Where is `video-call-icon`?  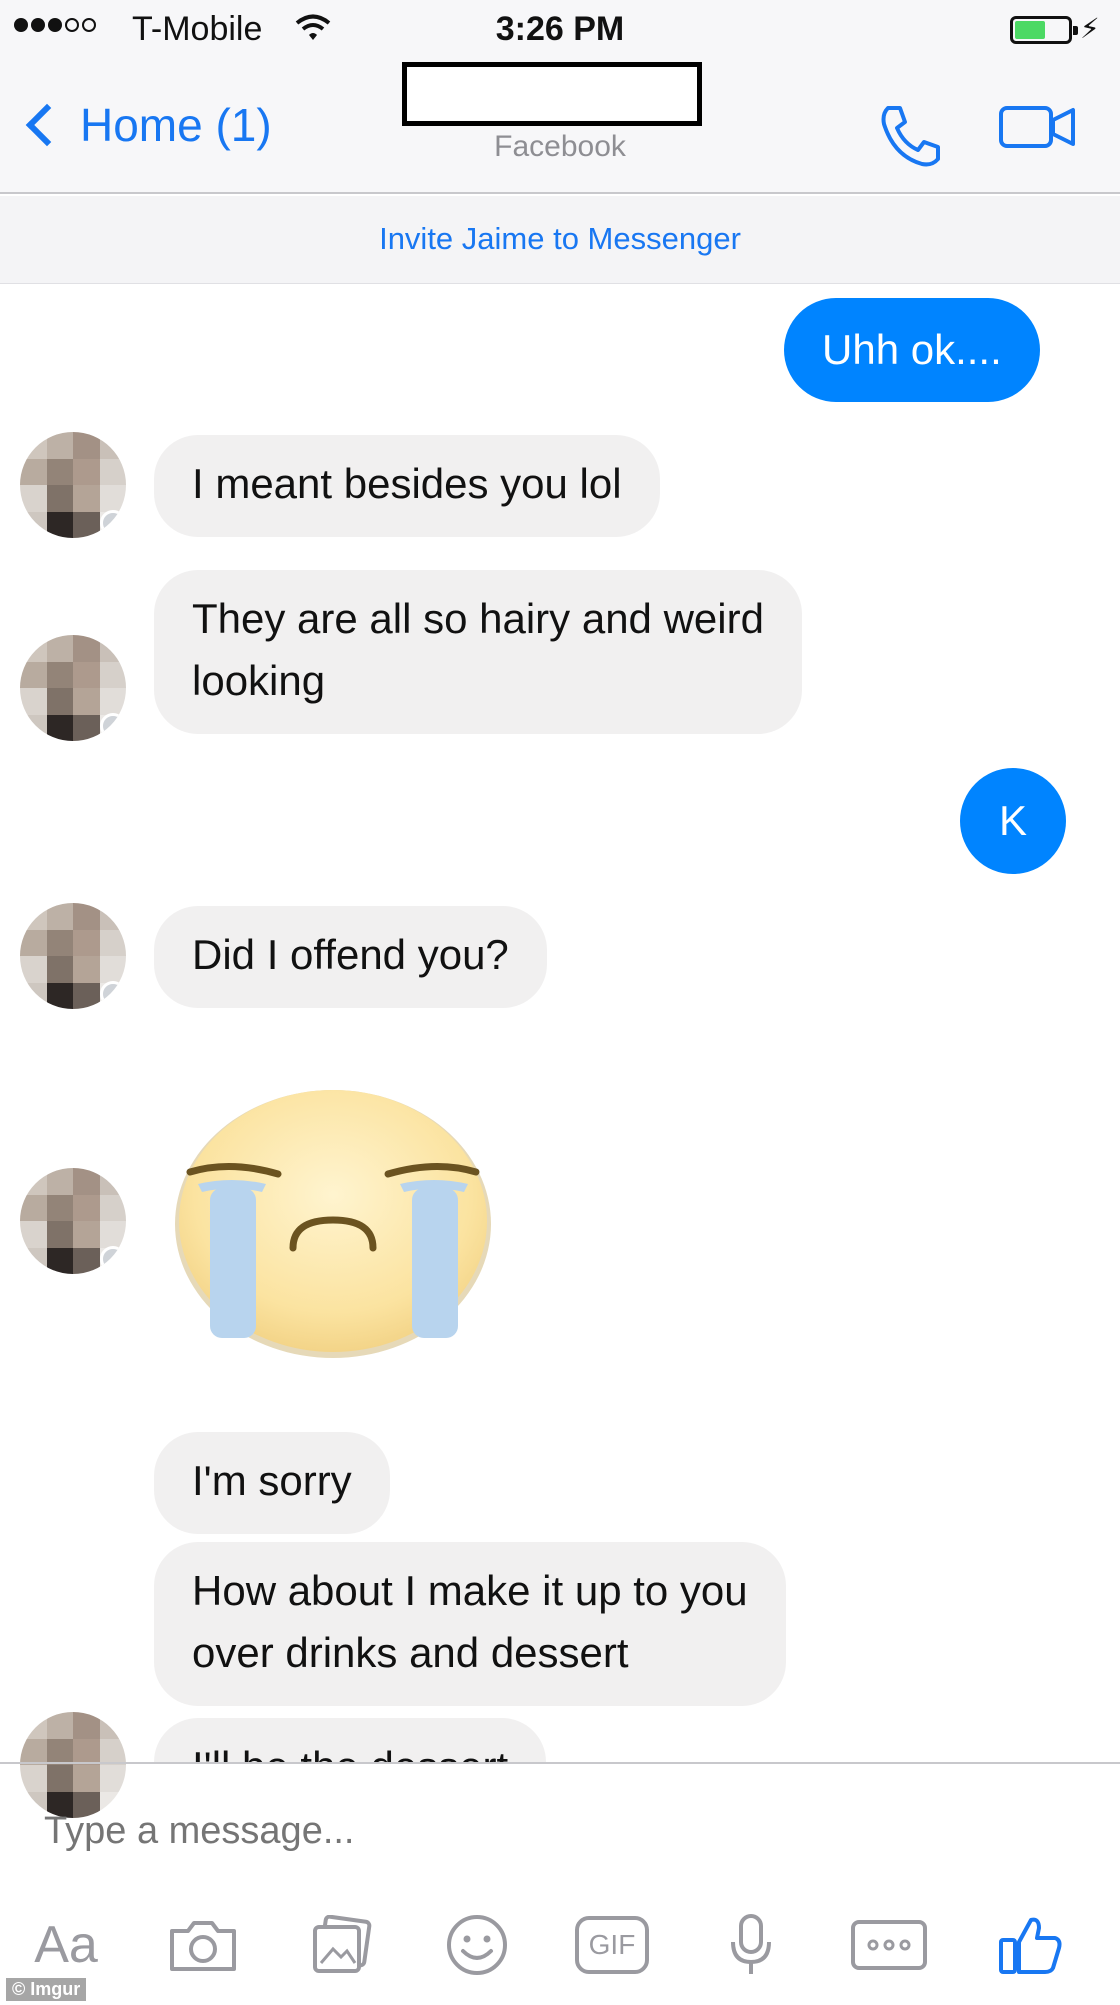 video-call-icon is located at coordinates (1038, 127).